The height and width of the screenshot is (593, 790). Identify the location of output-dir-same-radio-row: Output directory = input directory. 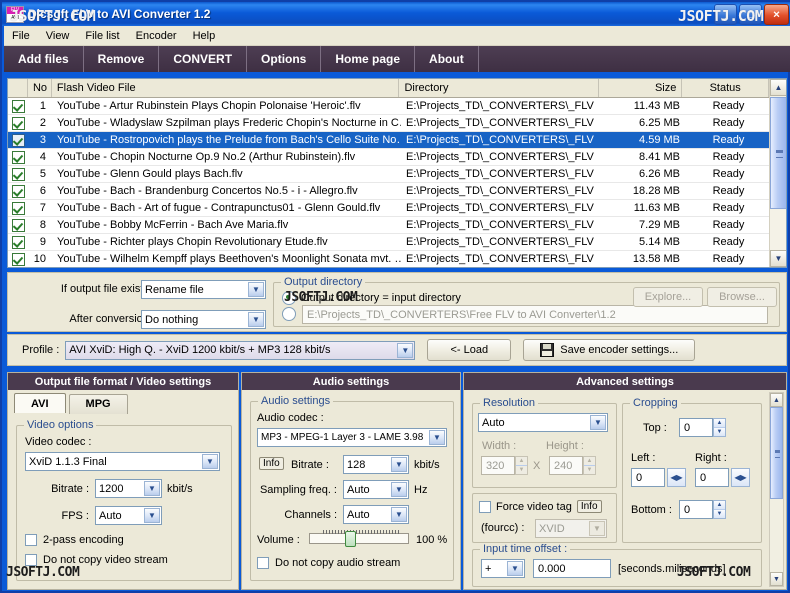
(371, 298).